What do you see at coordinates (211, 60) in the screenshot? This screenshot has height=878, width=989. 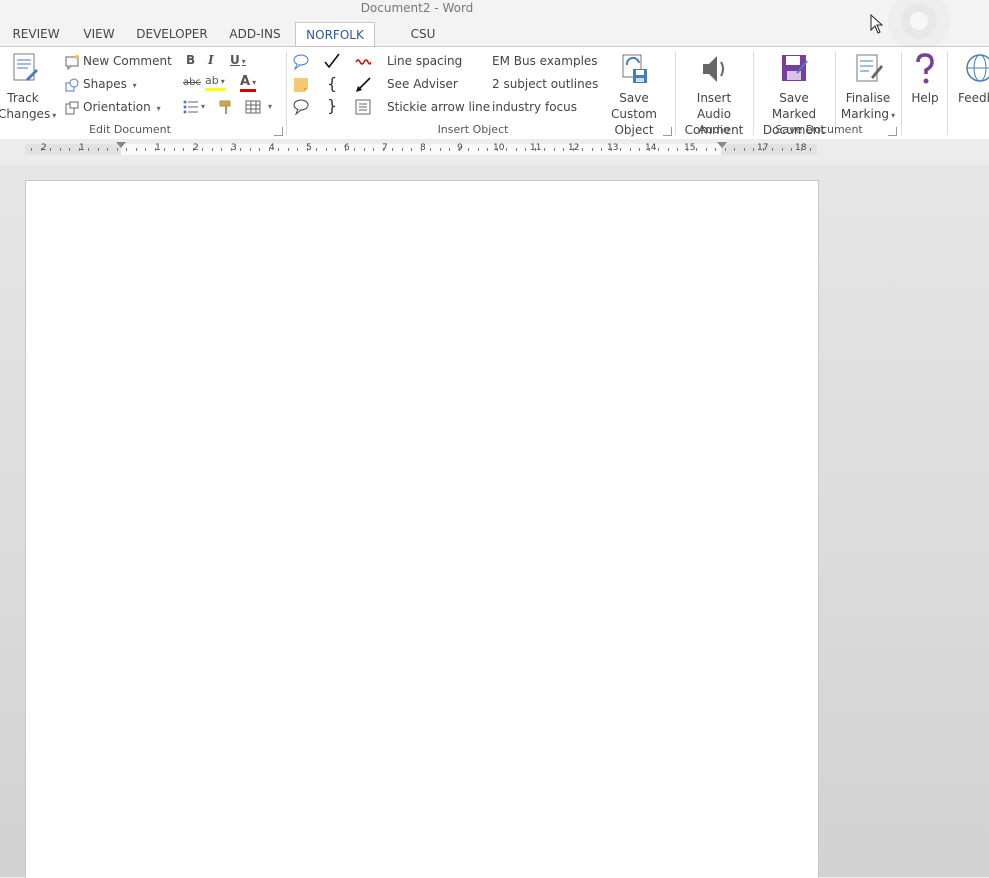 I see `italic-button: I` at bounding box center [211, 60].